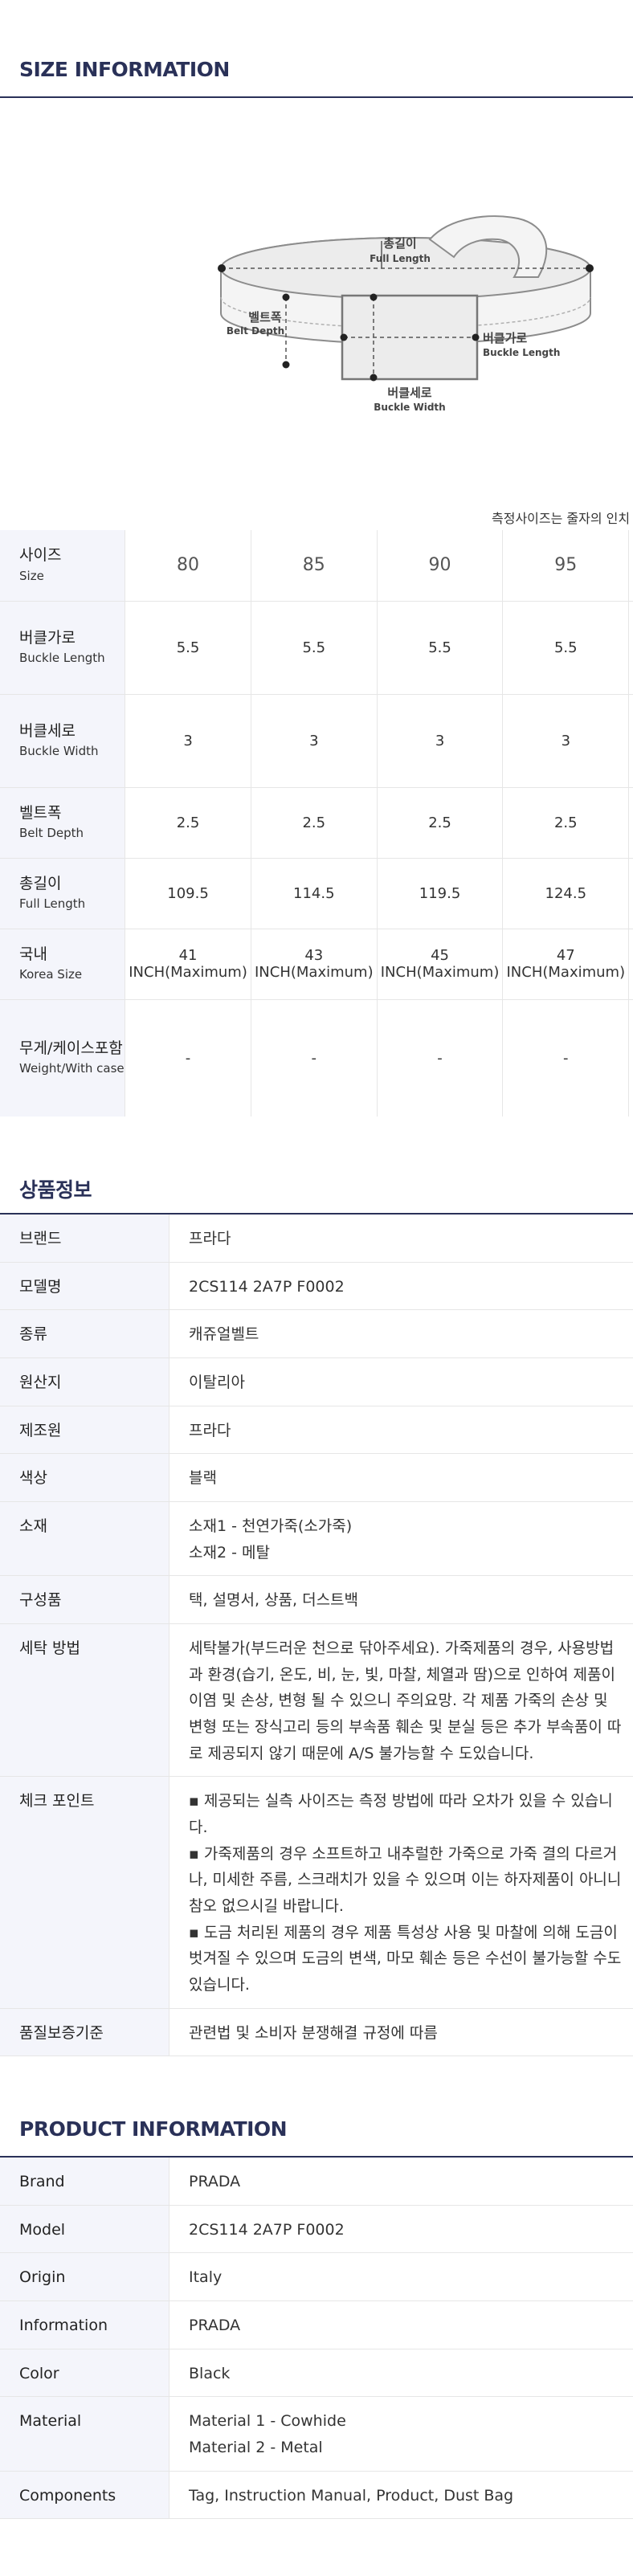 The width and height of the screenshot is (633, 2576). Describe the element at coordinates (51, 833) in the screenshot. I see `size-row-label-en: Belt Depth` at that location.